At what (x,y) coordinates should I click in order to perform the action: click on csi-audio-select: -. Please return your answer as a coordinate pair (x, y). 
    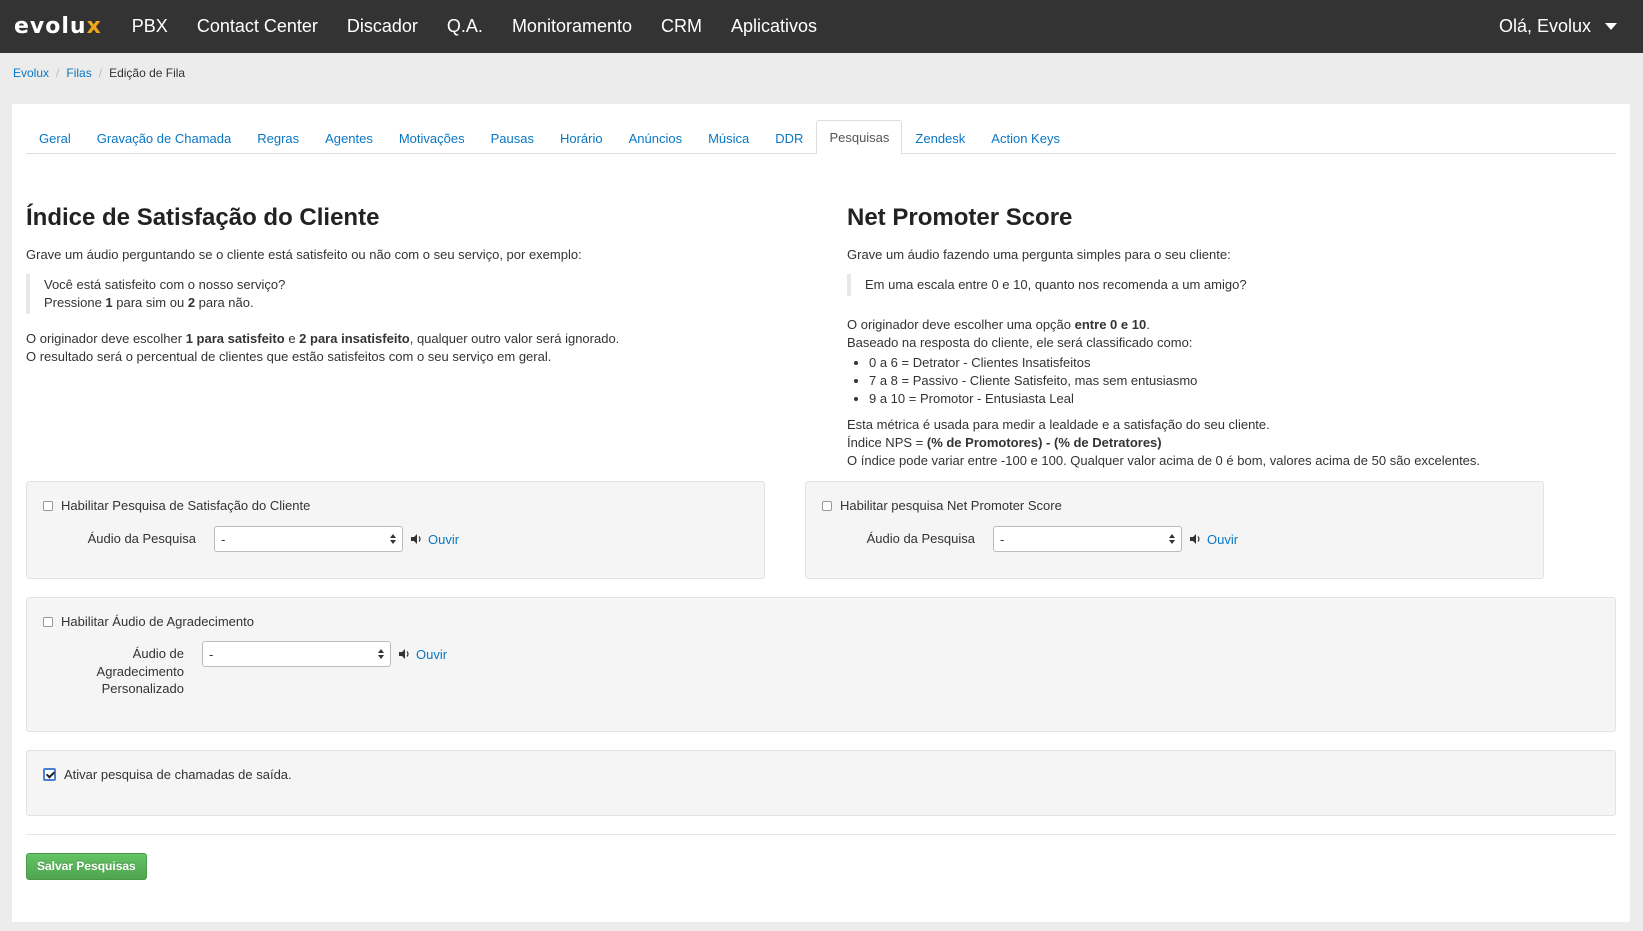
    Looking at the image, I should click on (308, 539).